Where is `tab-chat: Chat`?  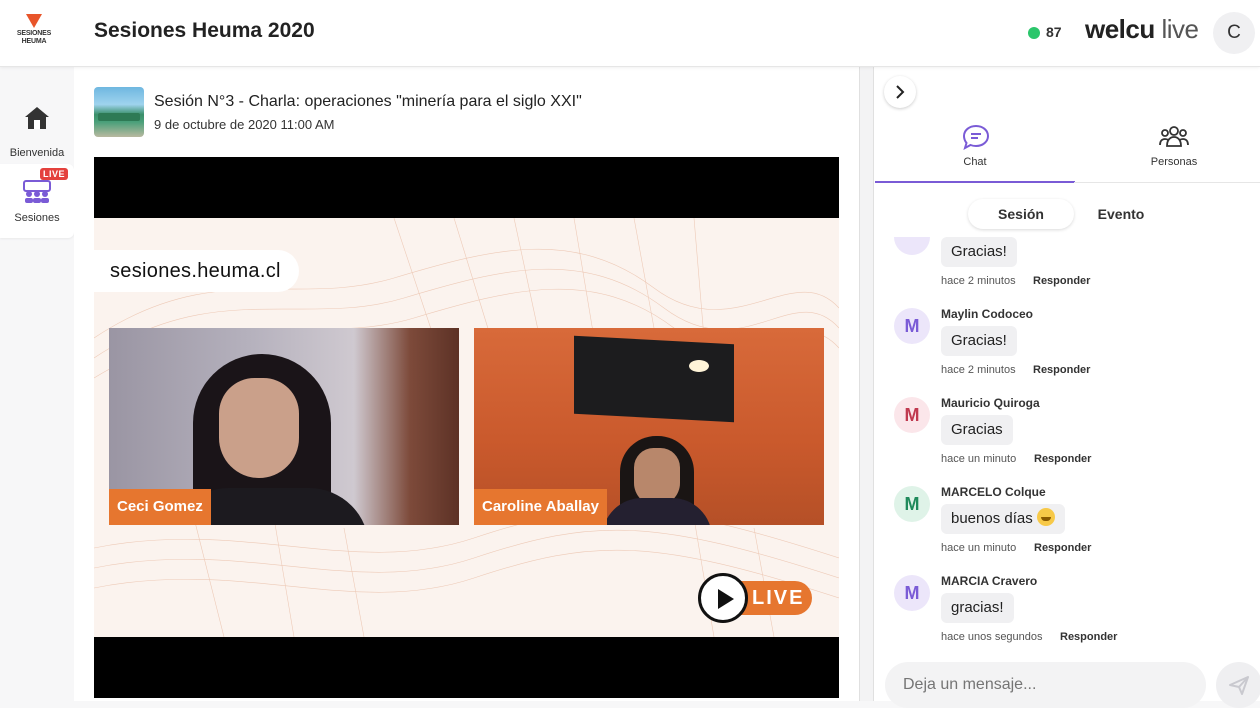 tab-chat: Chat is located at coordinates (975, 152).